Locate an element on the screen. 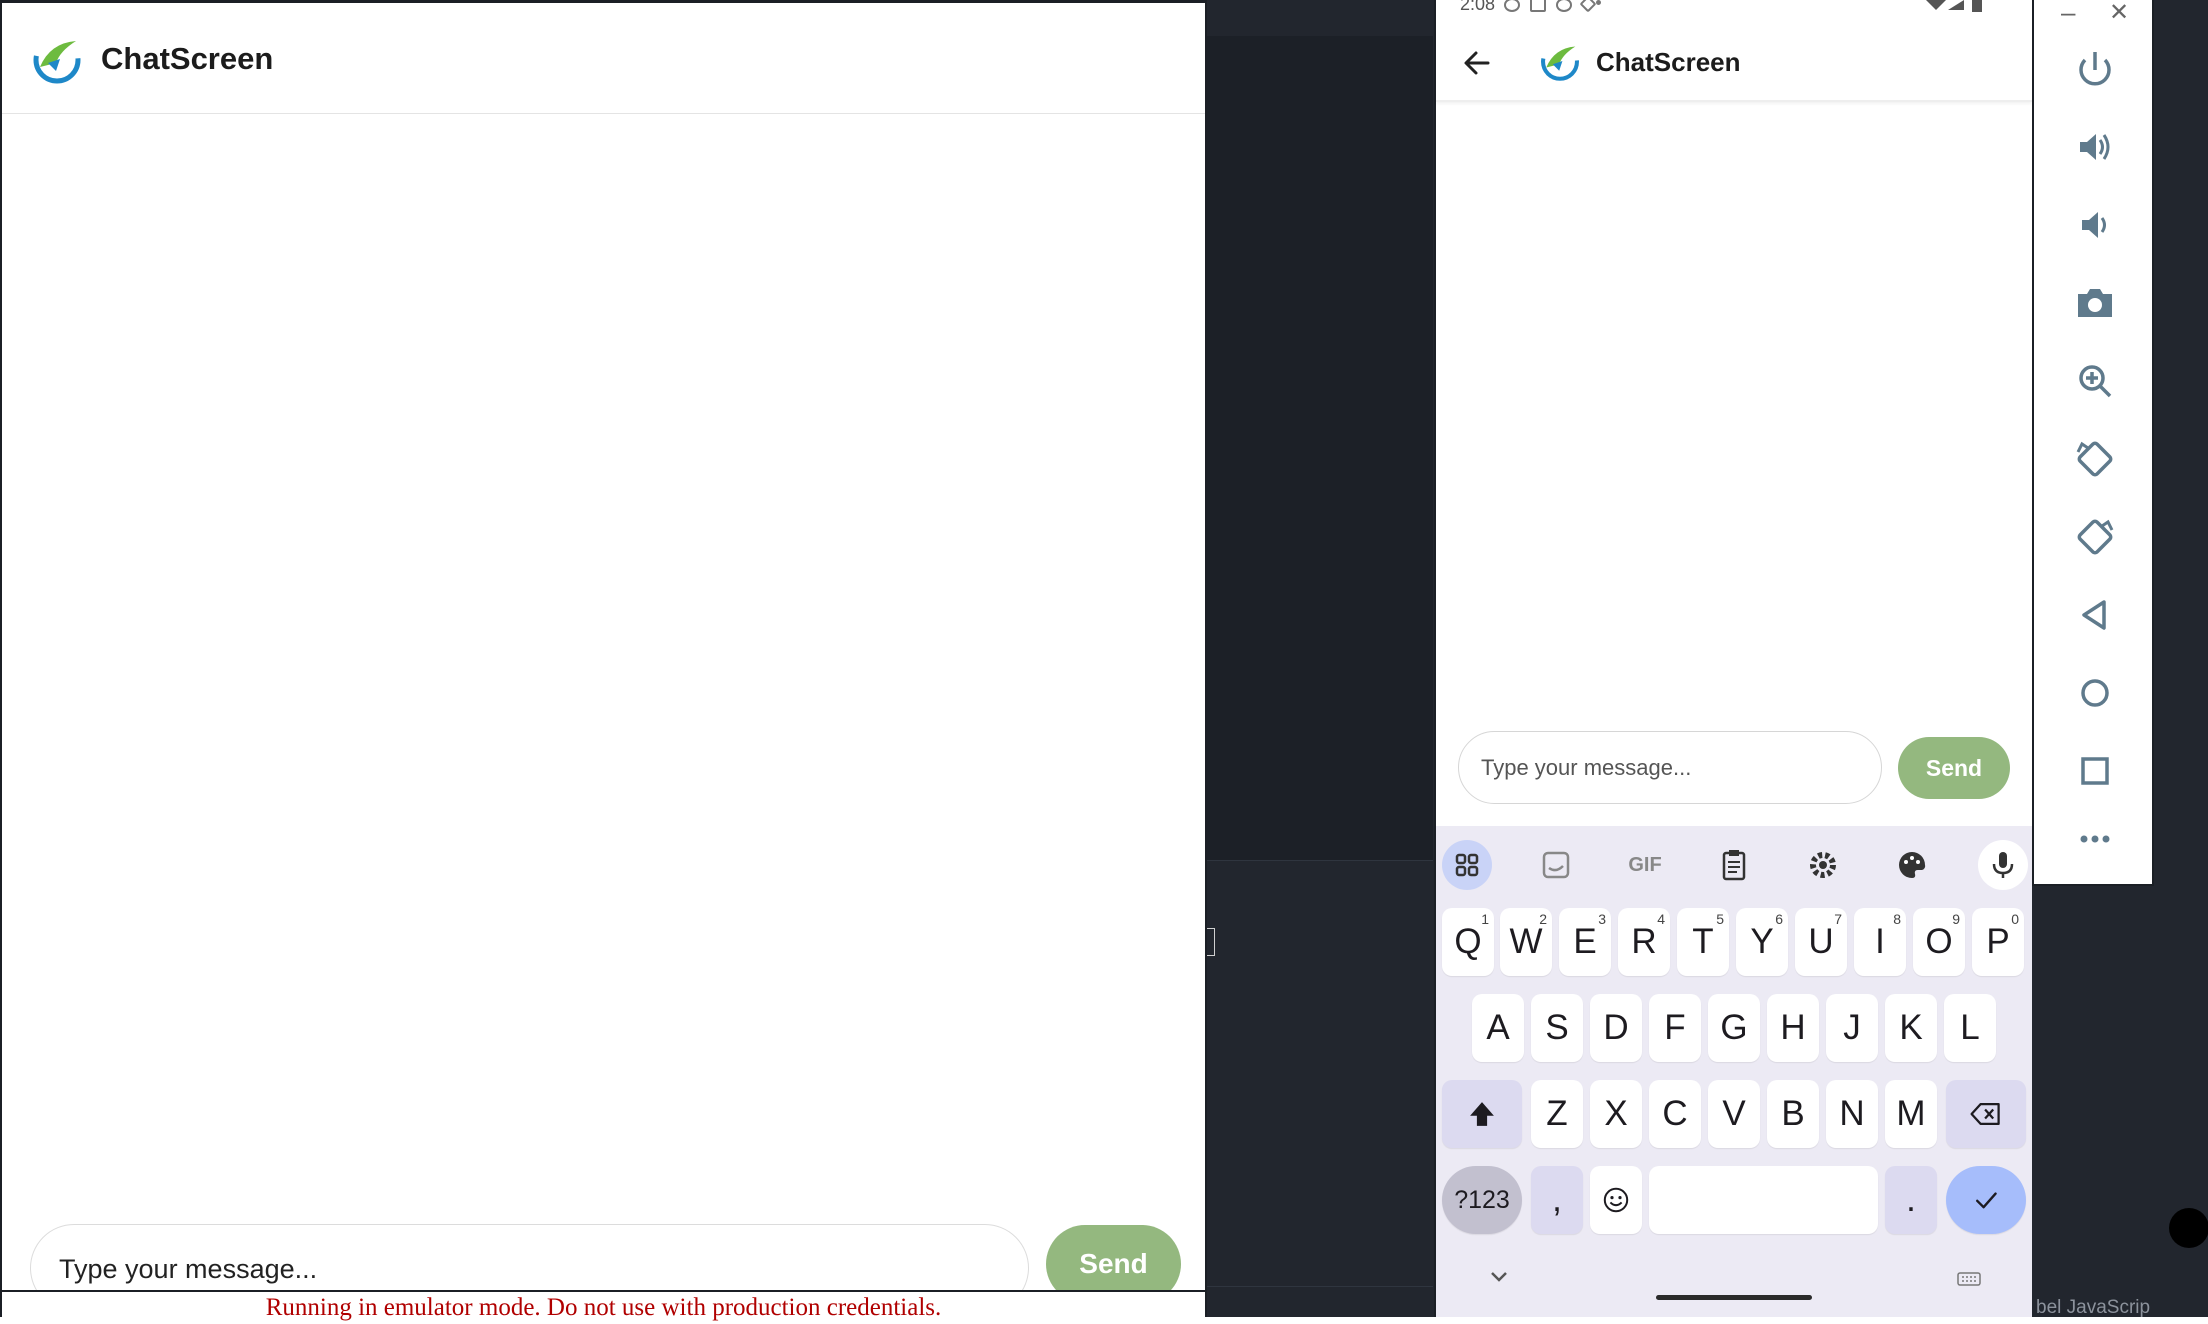 This screenshot has width=2208, height=1324. key-h: H is located at coordinates (1793, 1028).